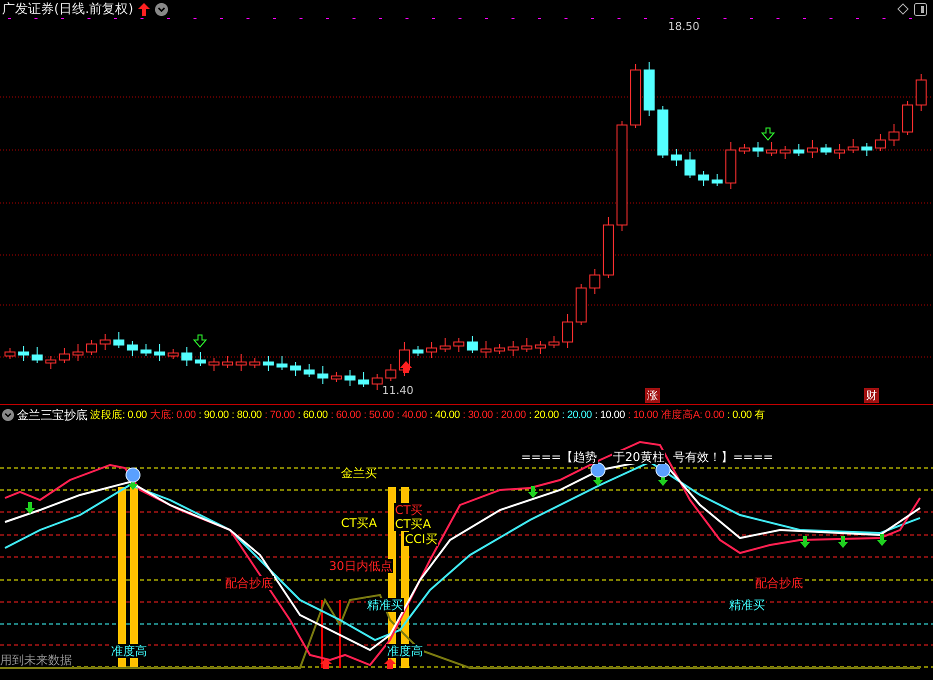  What do you see at coordinates (68, 9) in the screenshot?
I see `chart-title: 广发证券(日线.前复权)` at bounding box center [68, 9].